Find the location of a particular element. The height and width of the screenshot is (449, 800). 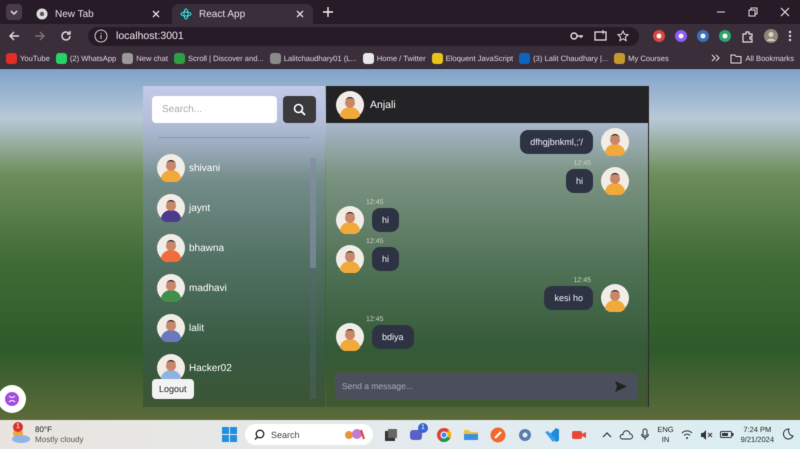

floating-assistant-icon is located at coordinates (13, 399).